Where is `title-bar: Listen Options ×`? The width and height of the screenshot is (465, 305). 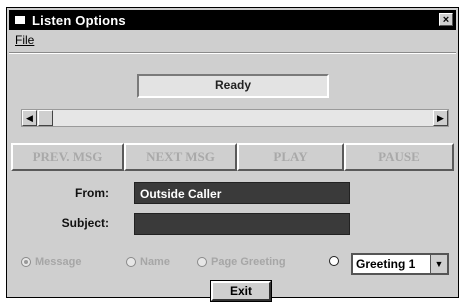
title-bar: Listen Options × is located at coordinates (232, 20).